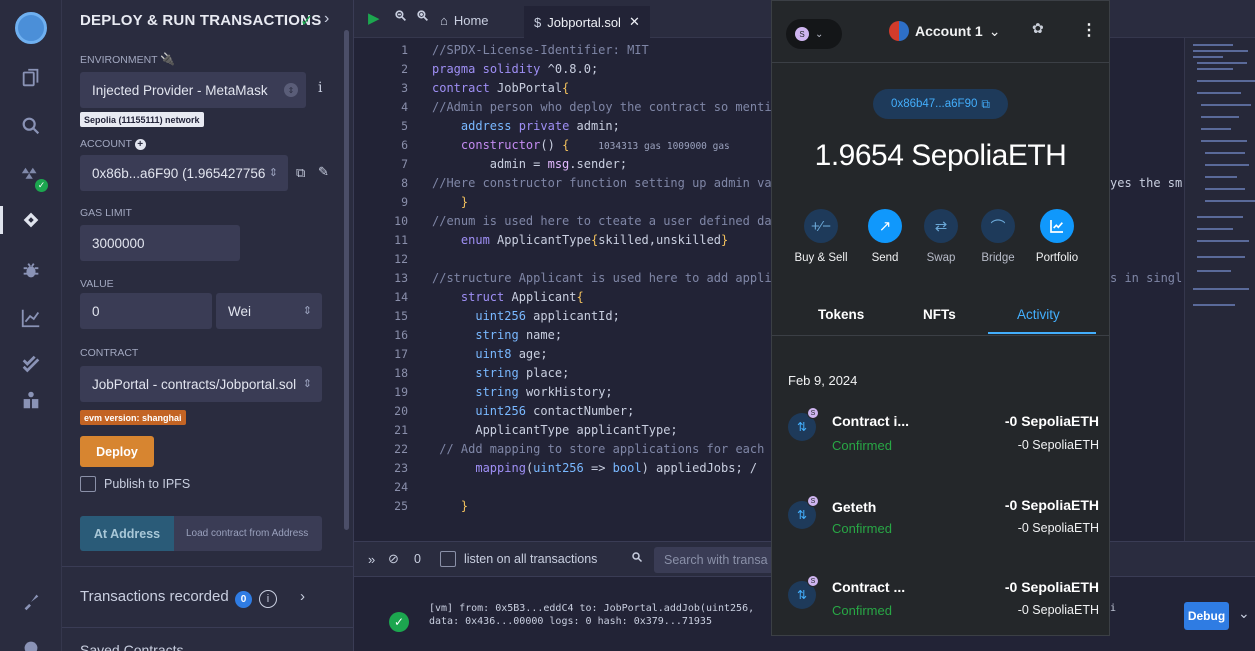  Describe the element at coordinates (401, 240) in the screenshot. I see `line-number: 11` at that location.